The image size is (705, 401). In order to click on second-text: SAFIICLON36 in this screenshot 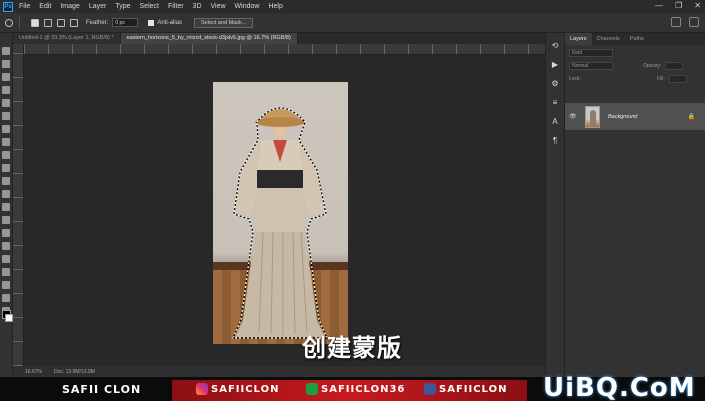, I will do `click(363, 389)`.